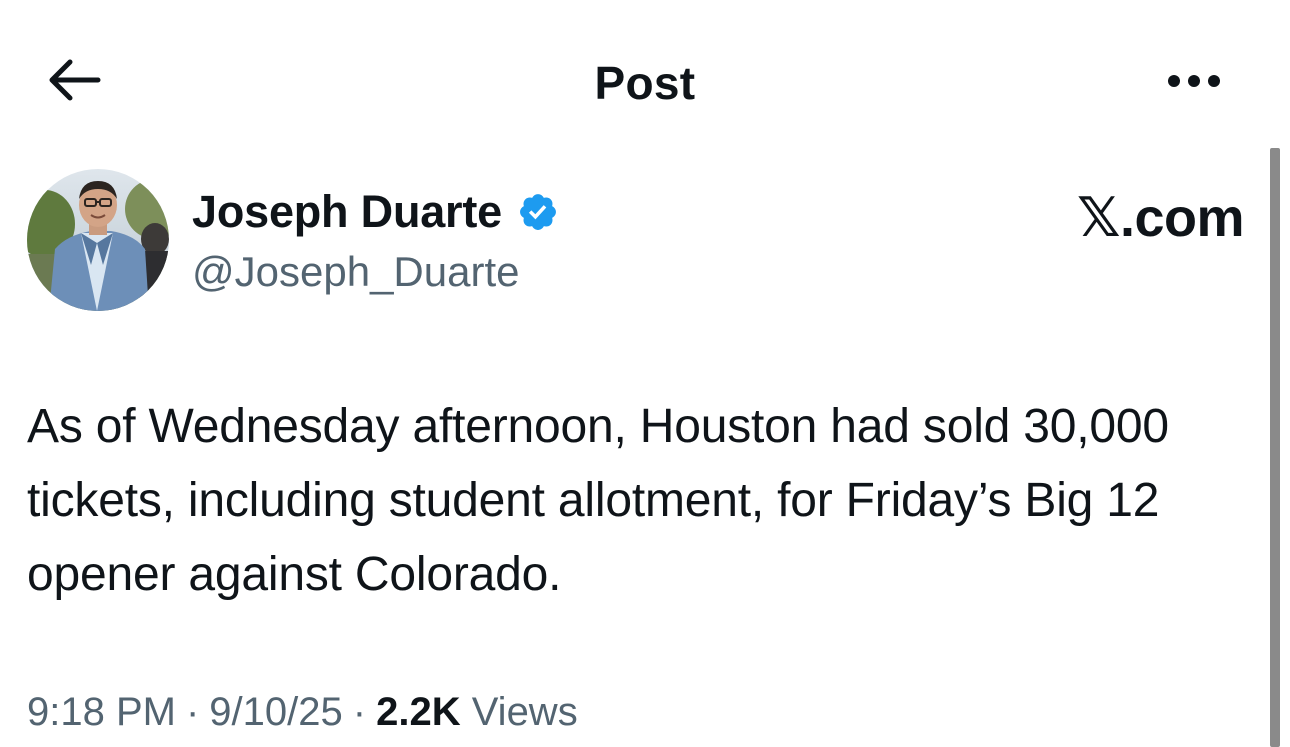 The image size is (1290, 747). What do you see at coordinates (347, 211) in the screenshot?
I see `author-display-name: Joseph Duarte` at bounding box center [347, 211].